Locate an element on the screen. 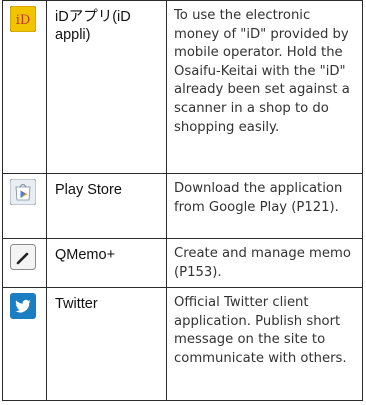 The image size is (366, 405). app-name: Play Store is located at coordinates (88, 190).